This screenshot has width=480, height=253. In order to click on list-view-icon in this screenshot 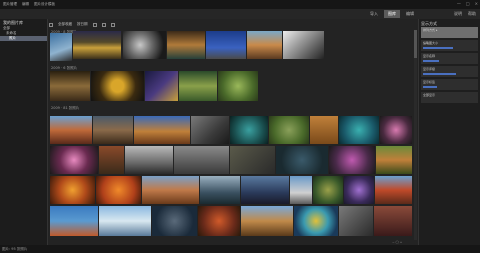, I will do `click(94, 24)`.